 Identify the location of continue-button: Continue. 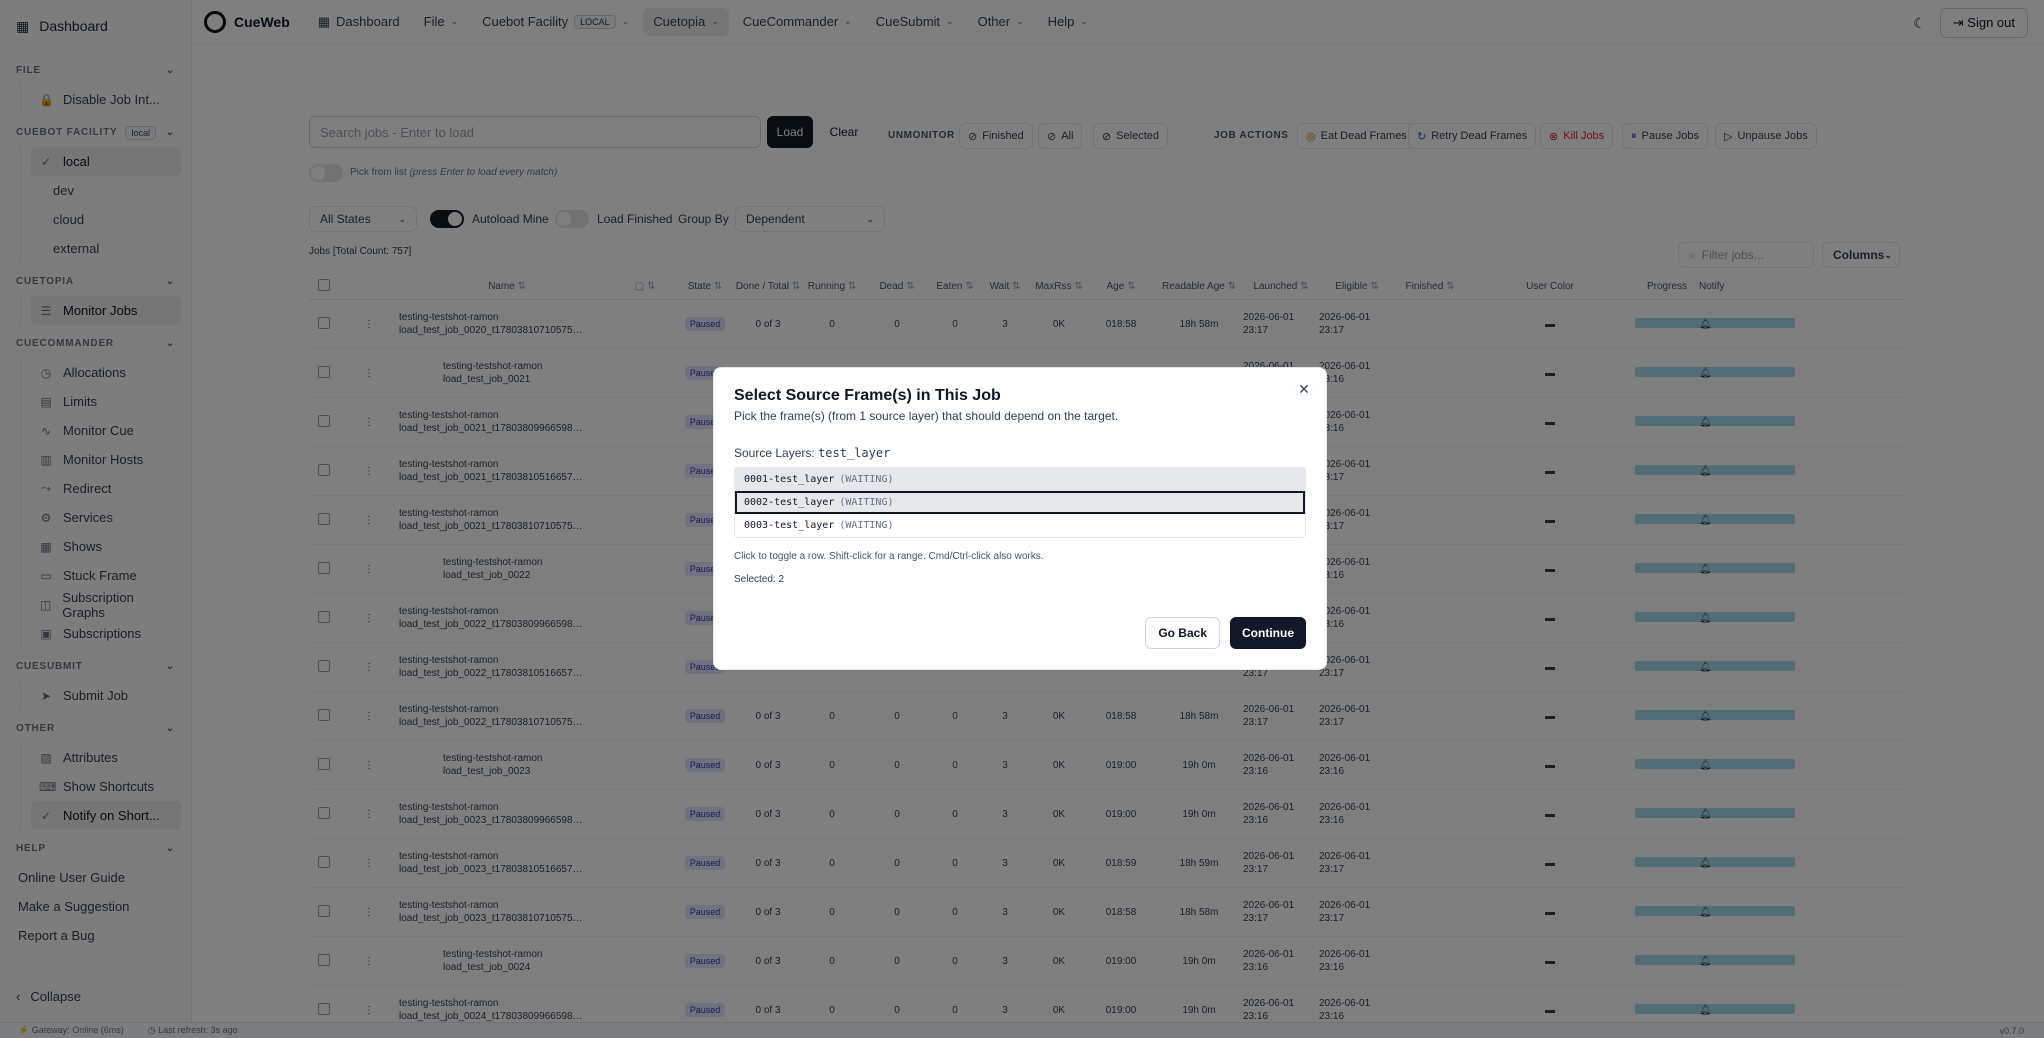
(1268, 633).